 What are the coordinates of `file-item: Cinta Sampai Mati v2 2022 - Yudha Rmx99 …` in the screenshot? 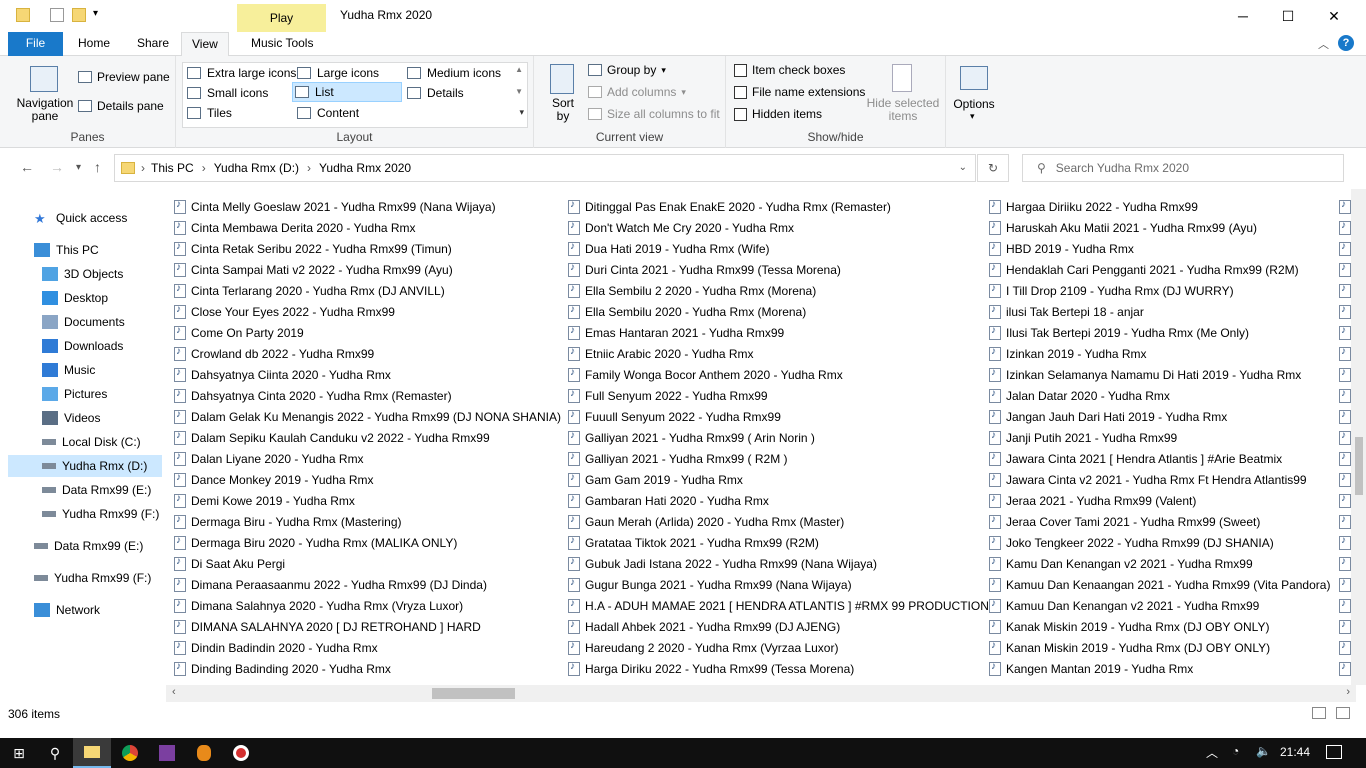 It's located at (367, 269).